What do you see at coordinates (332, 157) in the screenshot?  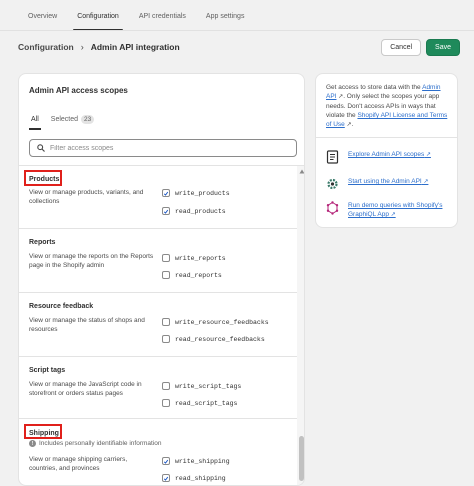 I see `document-icon` at bounding box center [332, 157].